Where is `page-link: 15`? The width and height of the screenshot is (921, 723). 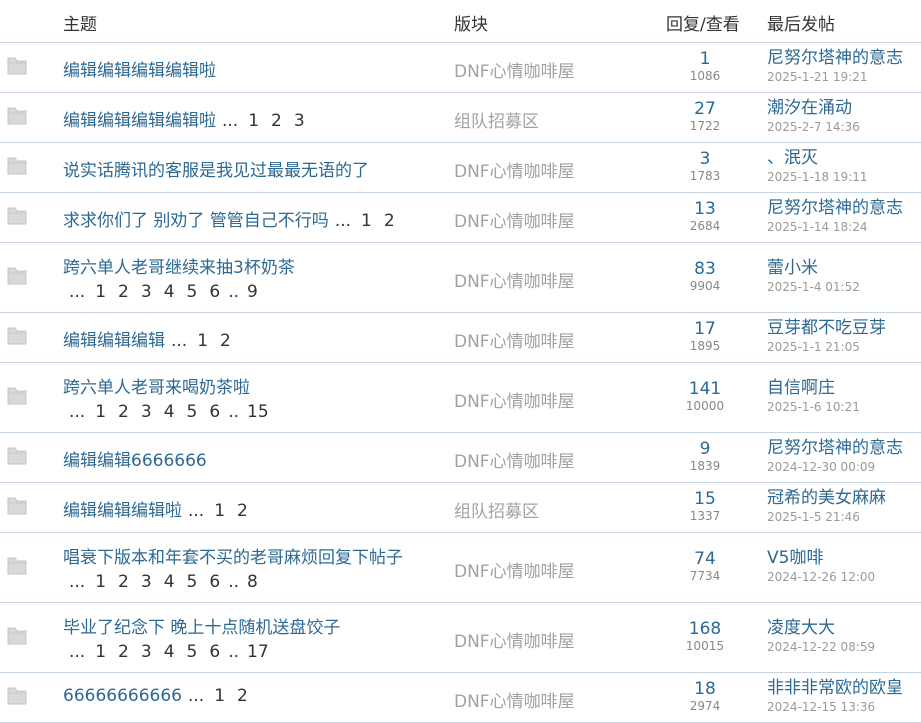
page-link: 15 is located at coordinates (258, 412).